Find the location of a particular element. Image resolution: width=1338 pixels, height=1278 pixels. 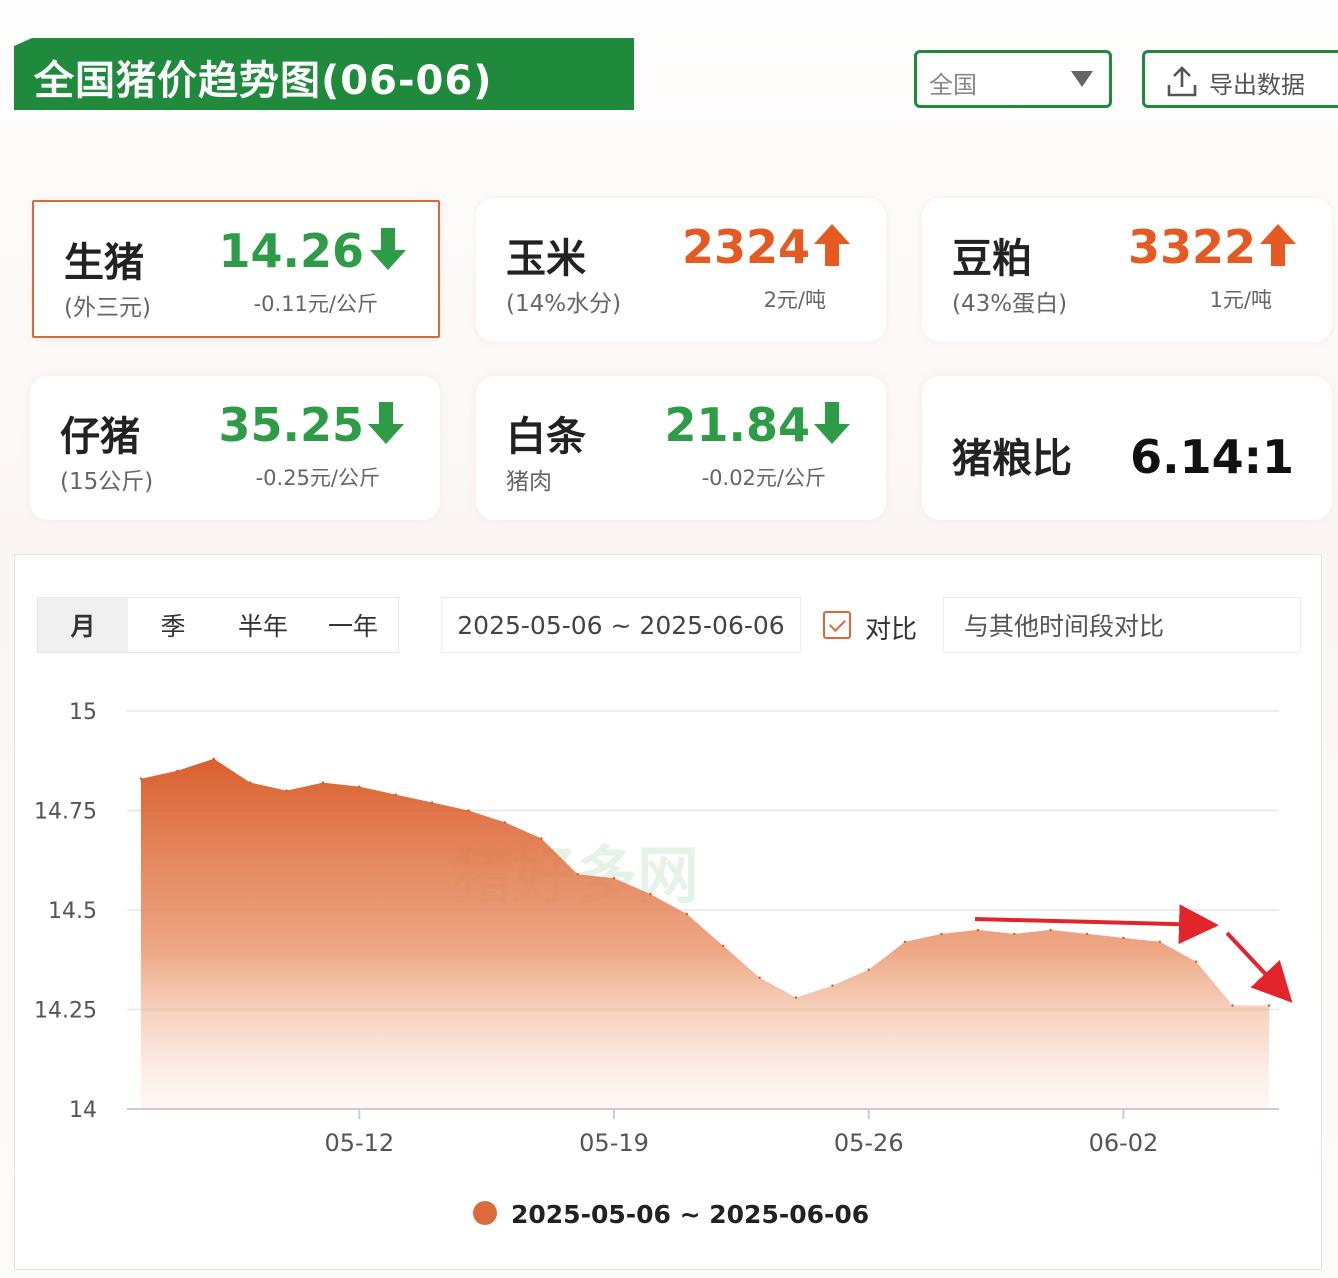

x-tick-label: 05-12 is located at coordinates (359, 1143).